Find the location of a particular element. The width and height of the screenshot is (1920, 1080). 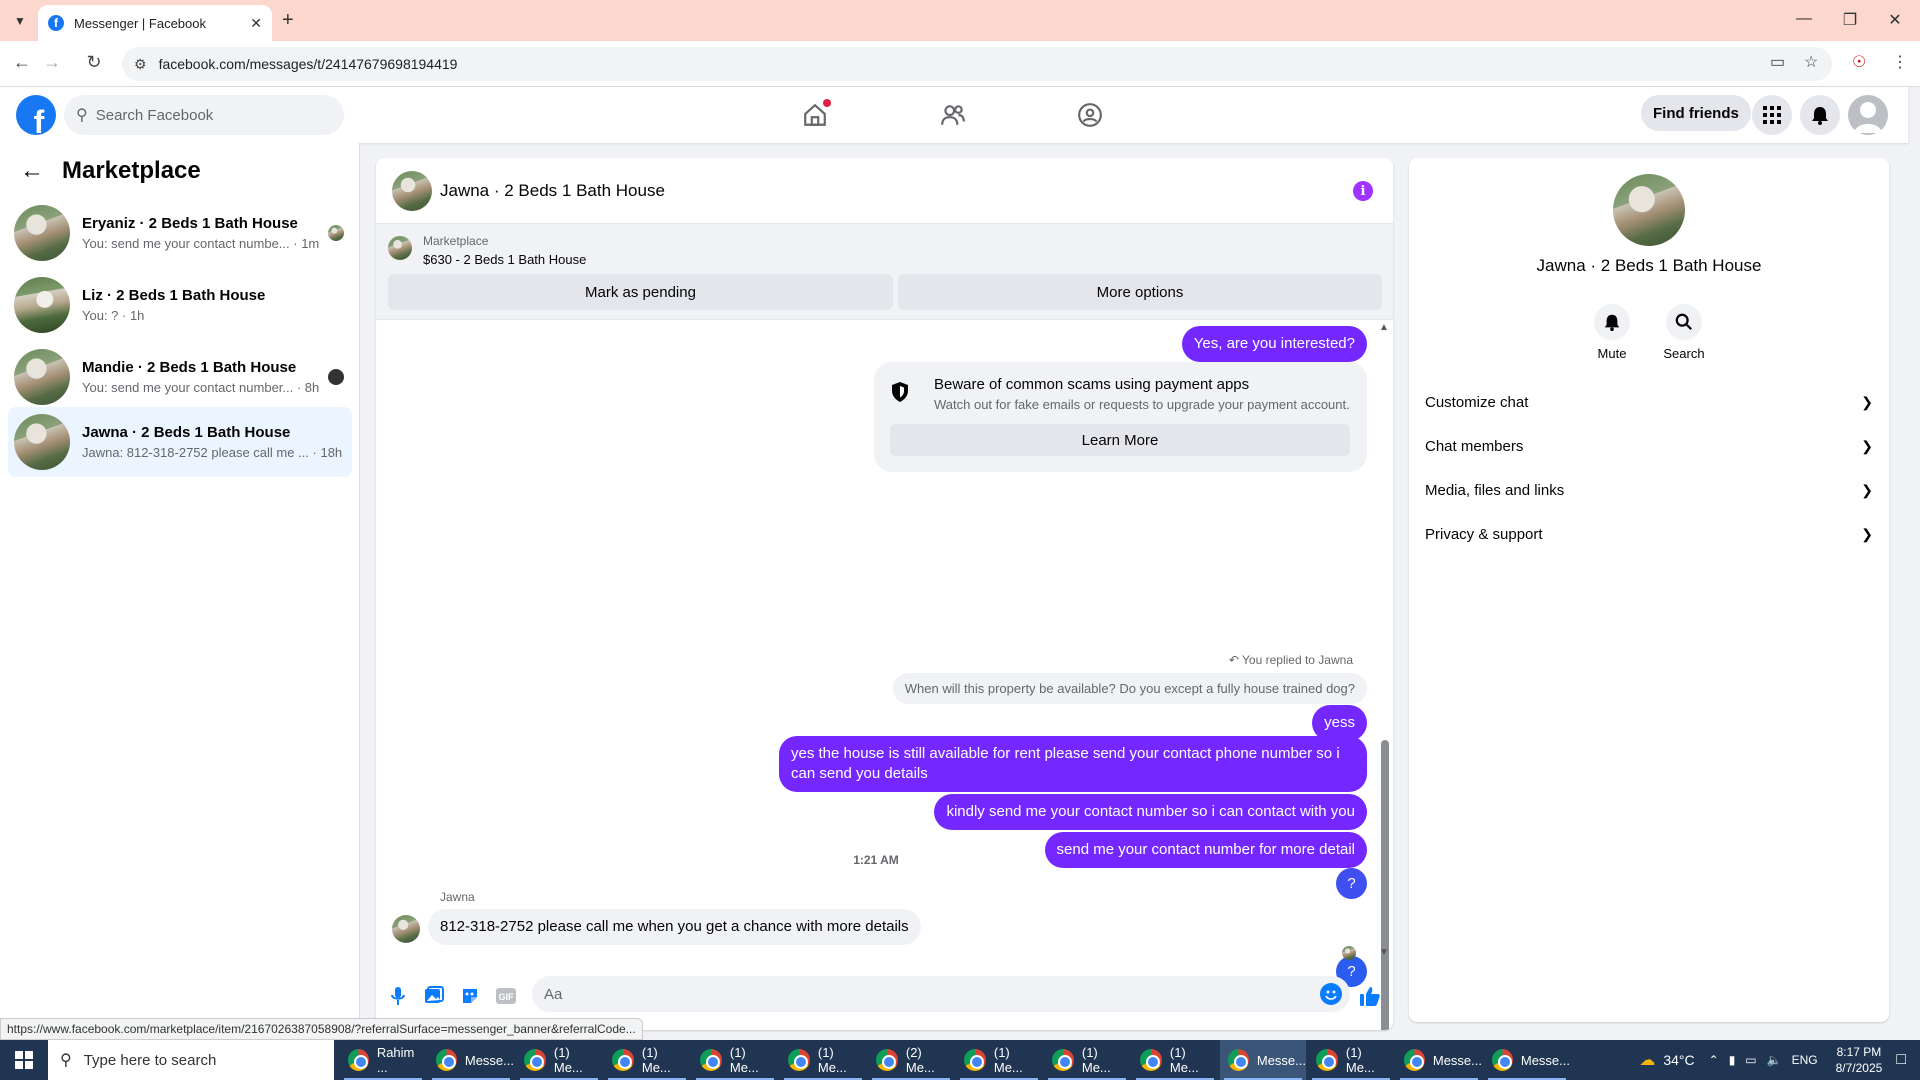

battery-icon: ▮ is located at coordinates (1732, 1060).